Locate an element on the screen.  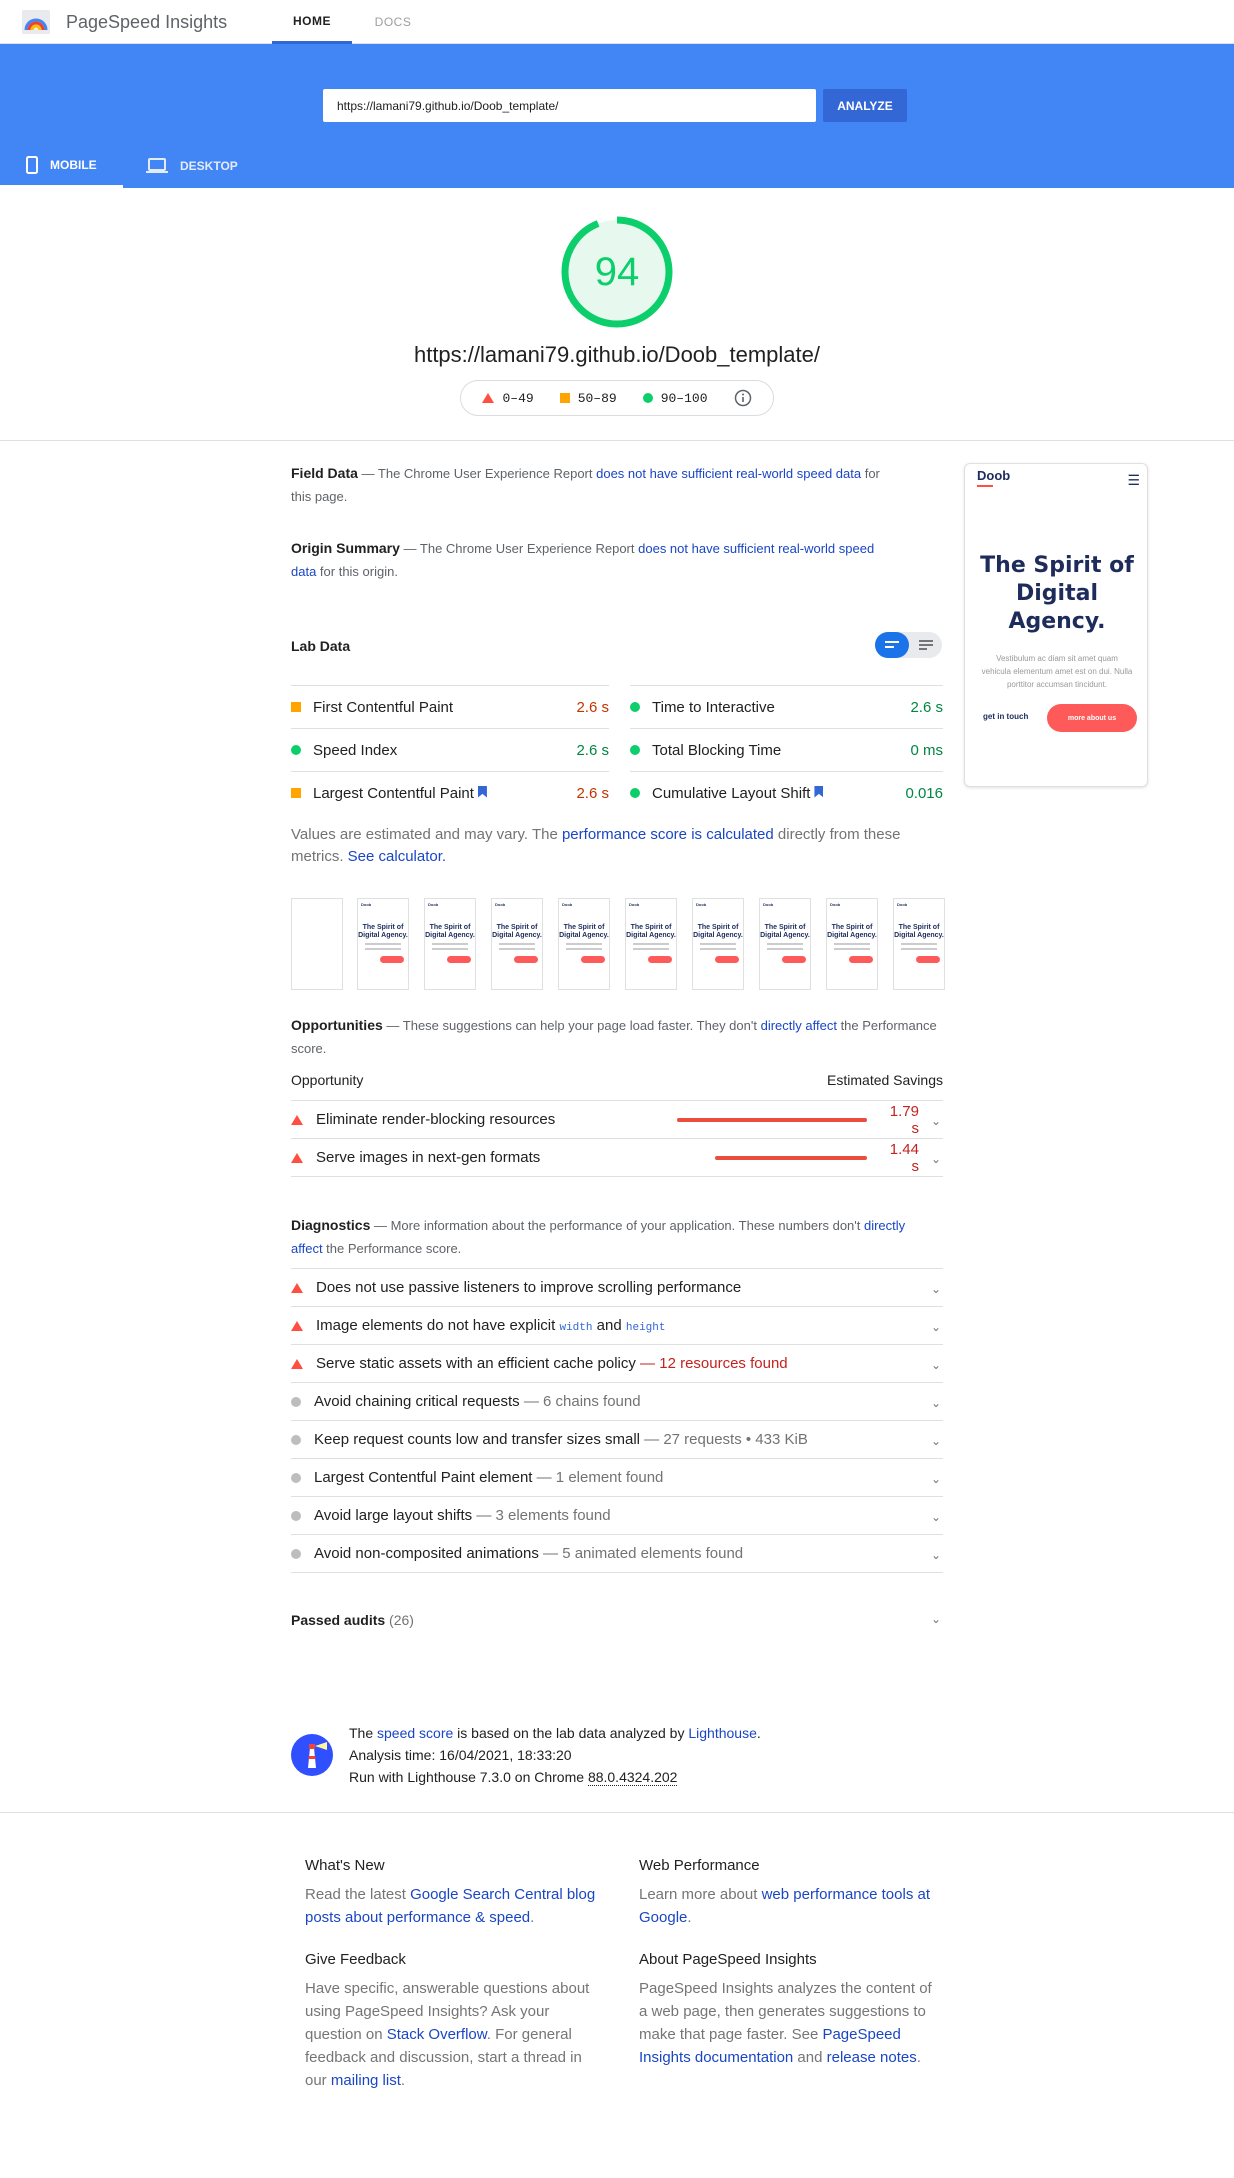
nav-docs: DOCS is located at coordinates (393, 22).